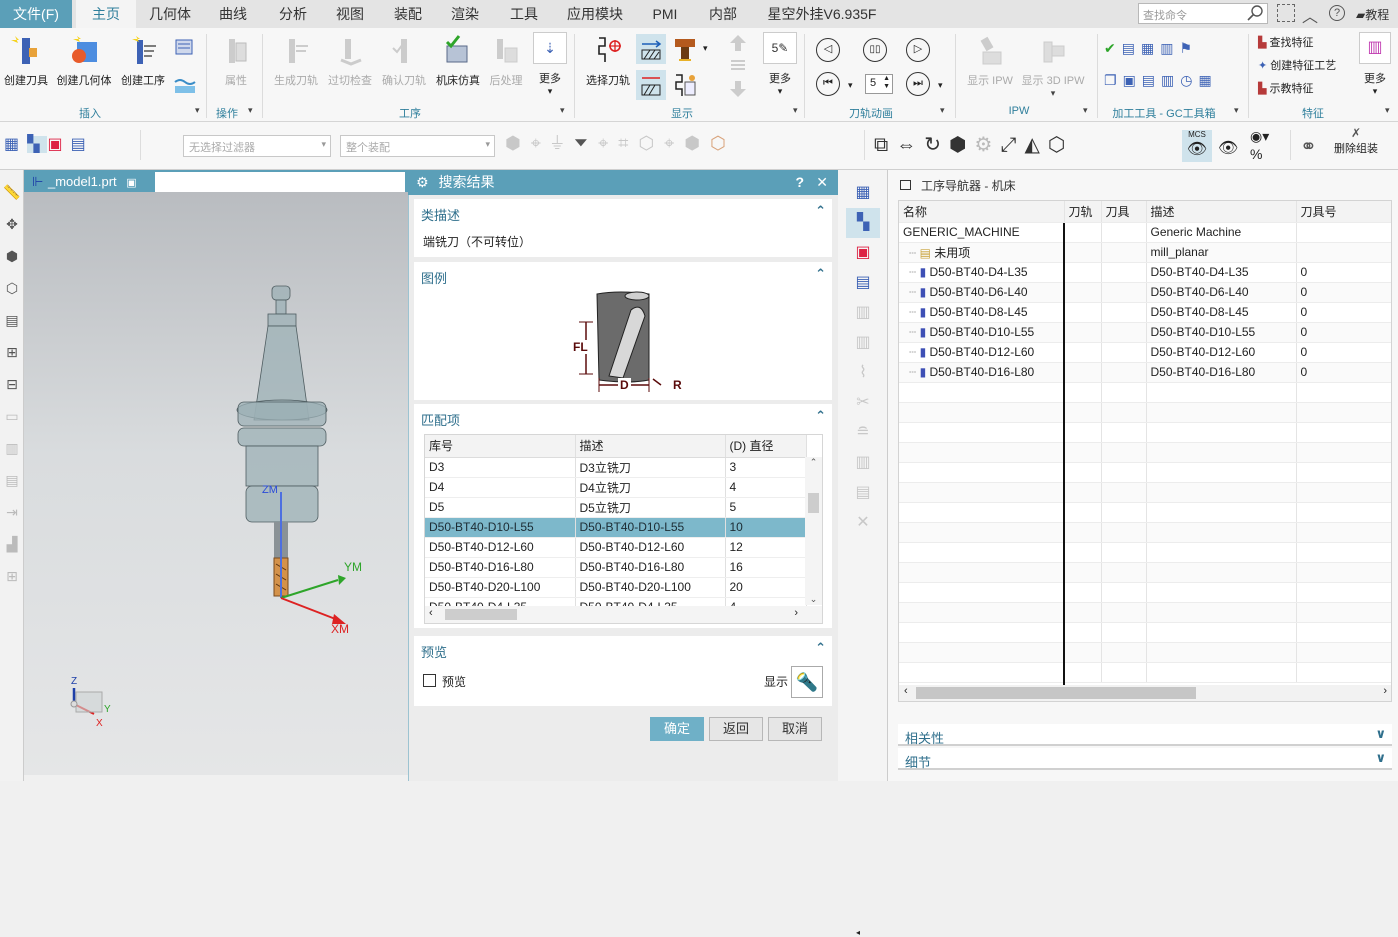  What do you see at coordinates (616, 547) in the screenshot?
I see `match-row: D50-BT40-D12-L60 D50-BT40-D12-L60 12` at bounding box center [616, 547].